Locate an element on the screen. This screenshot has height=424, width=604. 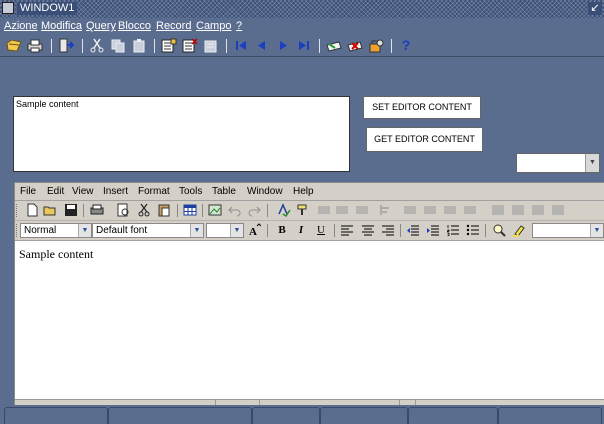
bold-button: B is located at coordinates (282, 230).